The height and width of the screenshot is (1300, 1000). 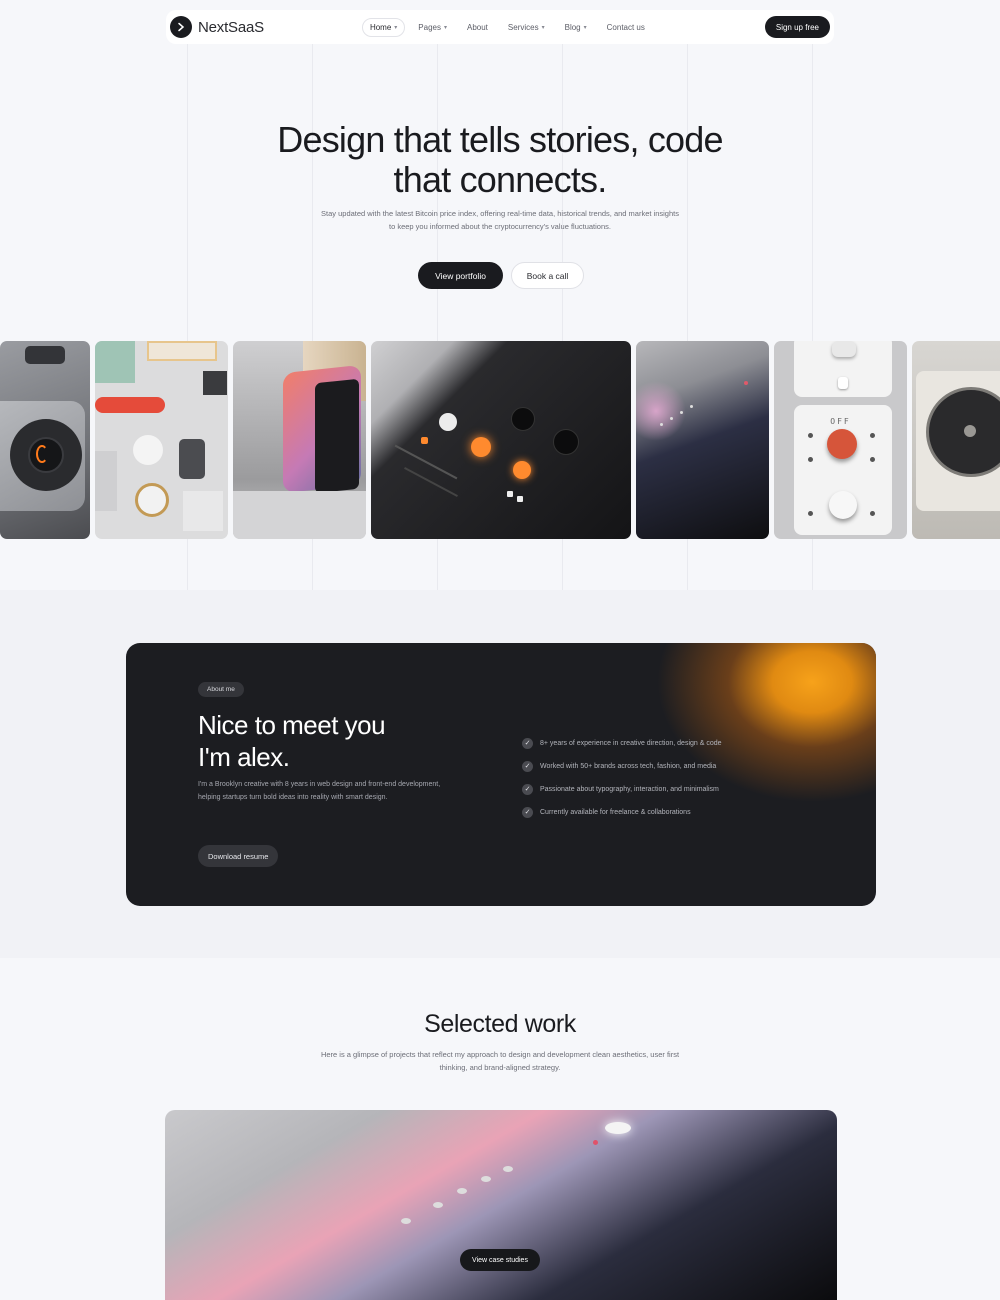 I want to click on about-title: Nice to meet you I'm alex., so click(x=338, y=741).